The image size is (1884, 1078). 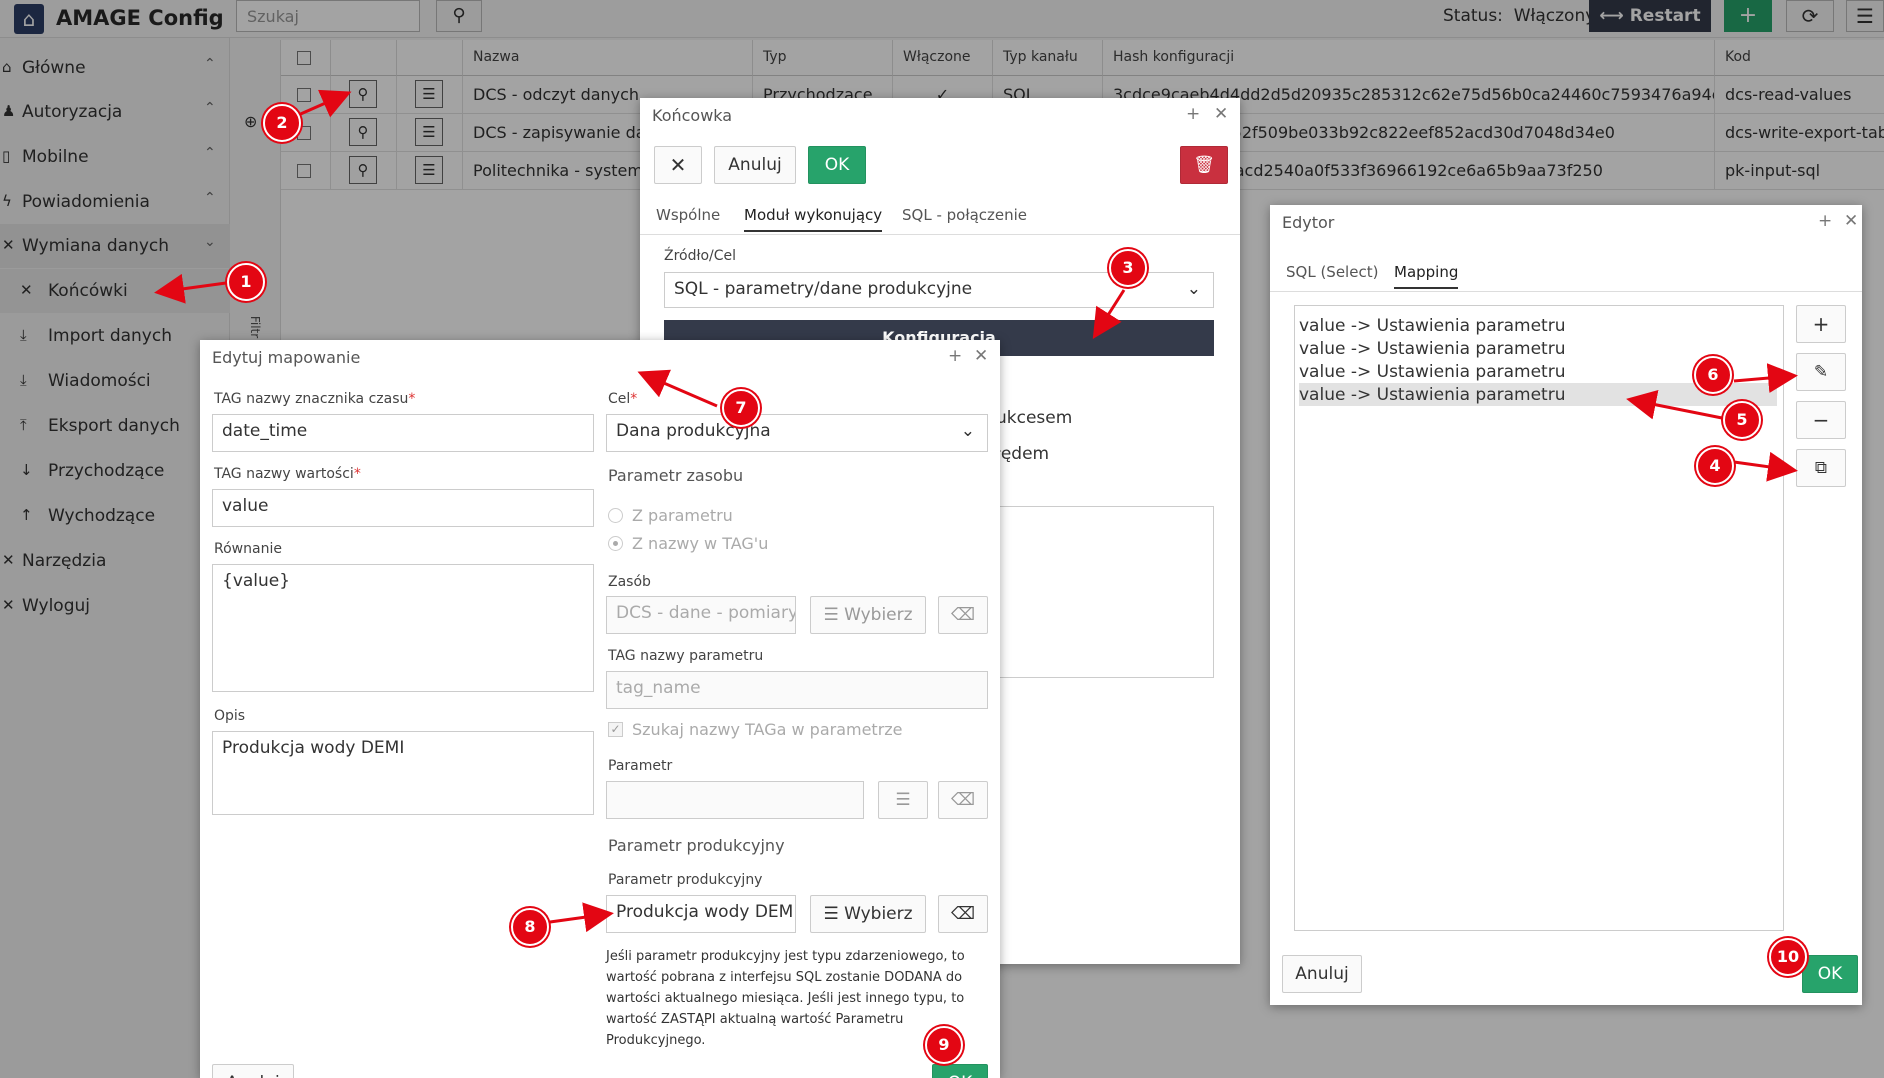 What do you see at coordinates (530, 927) in the screenshot?
I see `annotation-8: 8` at bounding box center [530, 927].